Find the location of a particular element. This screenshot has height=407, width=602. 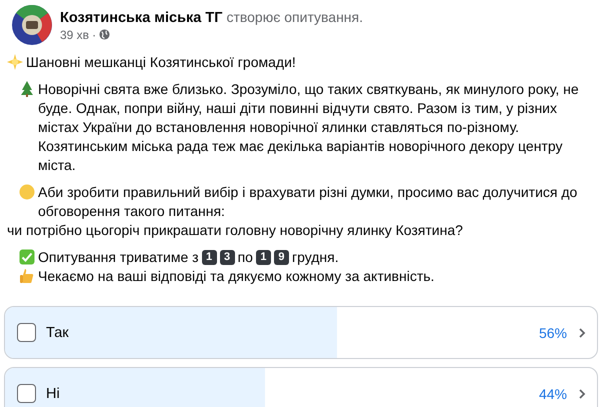

post-text: Чекаємо на ваші відповіді та дякуємо кожному за активність. is located at coordinates (236, 276).